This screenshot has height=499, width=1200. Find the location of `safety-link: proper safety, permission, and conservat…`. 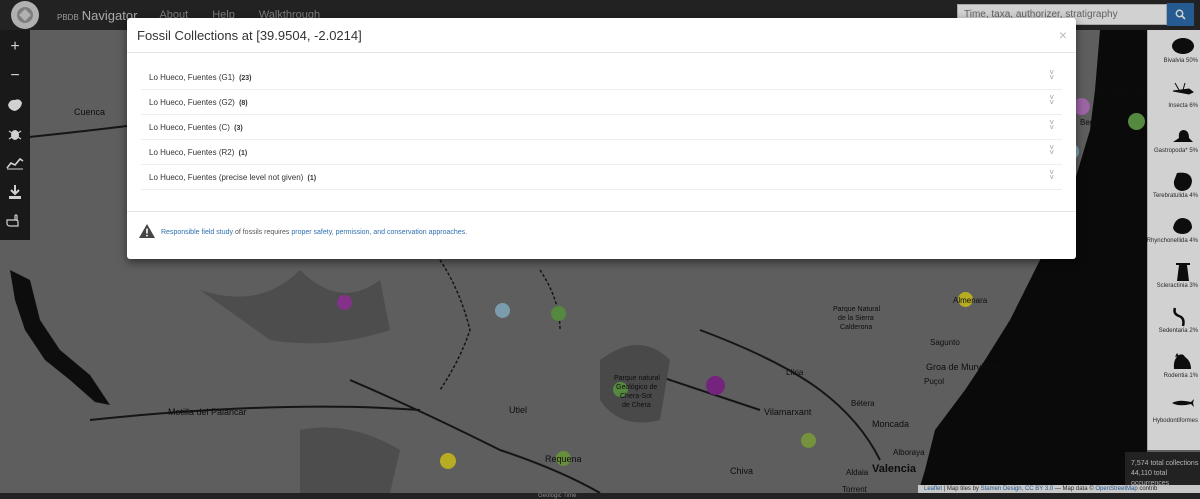

safety-link: proper safety, permission, and conservat… is located at coordinates (378, 232).